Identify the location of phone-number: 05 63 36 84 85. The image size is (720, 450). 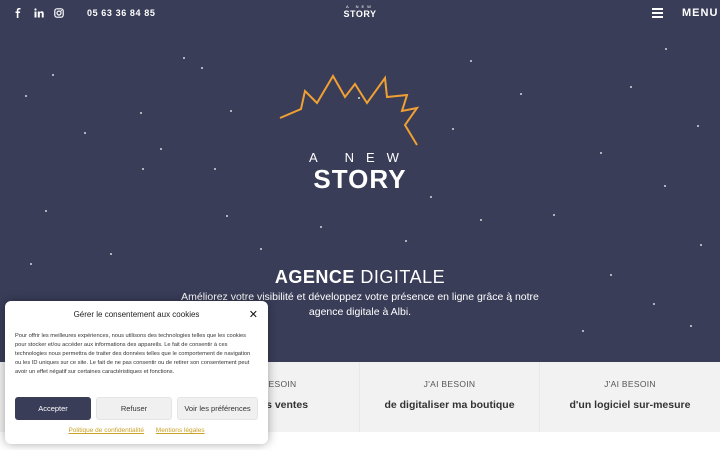
(121, 13).